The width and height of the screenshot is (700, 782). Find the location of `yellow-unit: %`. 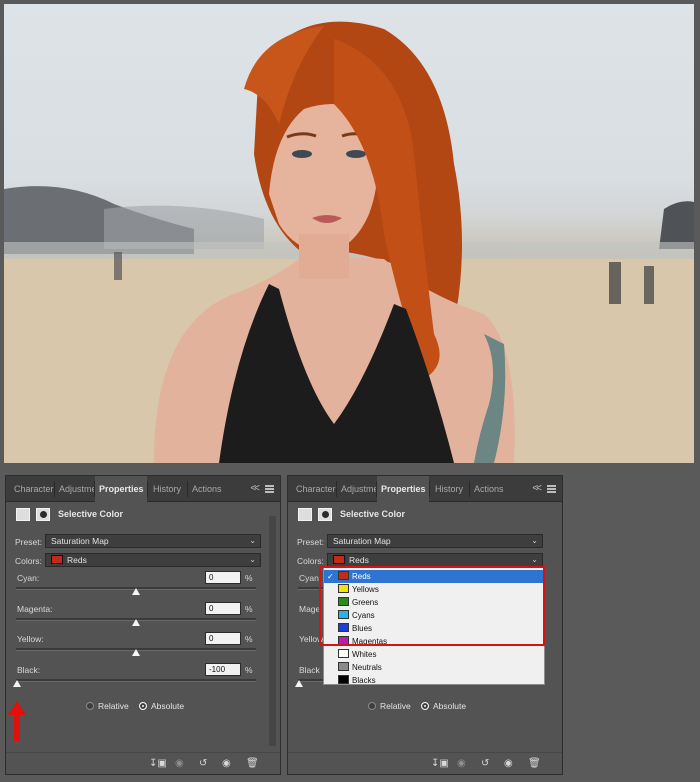

yellow-unit: % is located at coordinates (249, 639).